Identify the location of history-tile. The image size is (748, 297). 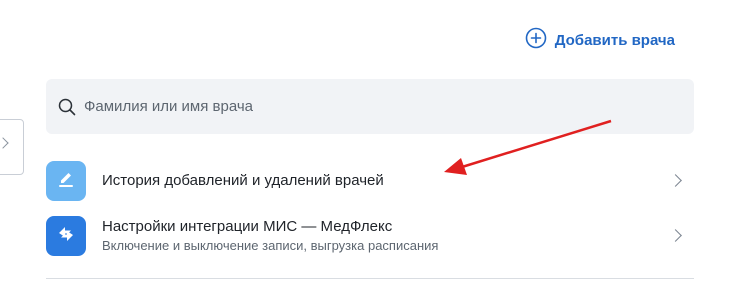
(66, 181).